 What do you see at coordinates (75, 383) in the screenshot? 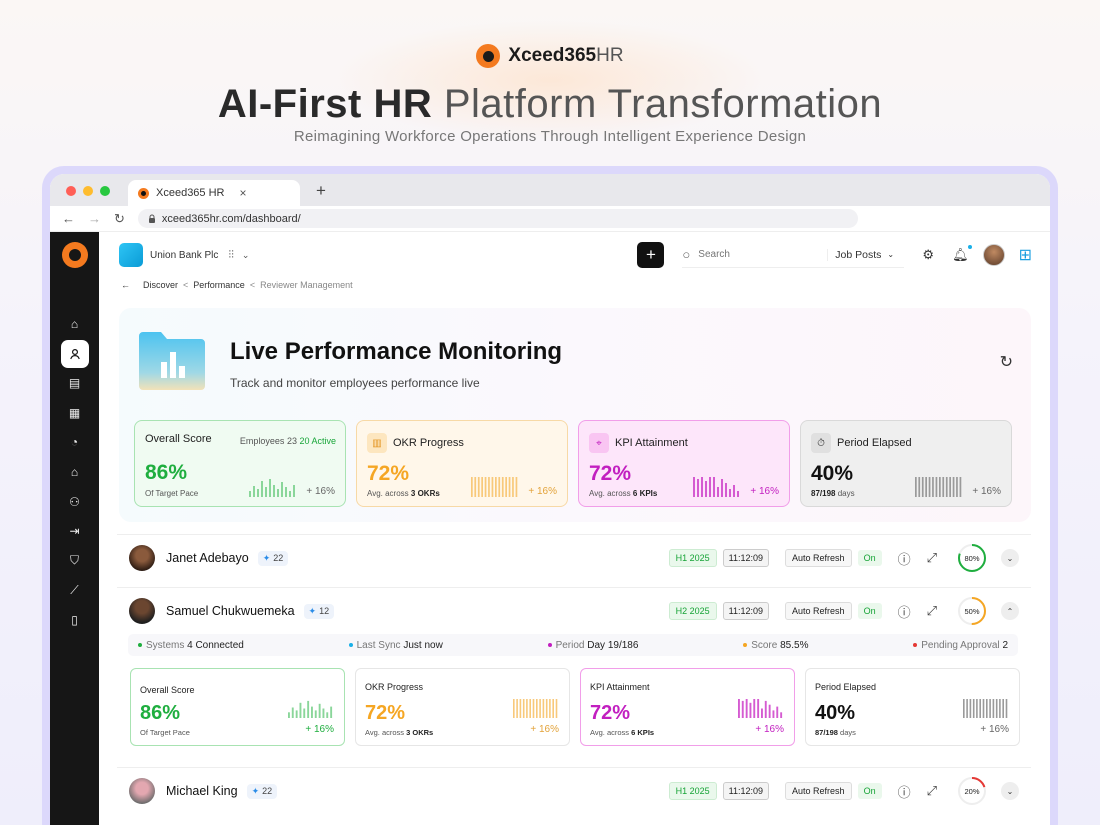
I see `sidebar-id-card-icon: ▤` at bounding box center [75, 383].